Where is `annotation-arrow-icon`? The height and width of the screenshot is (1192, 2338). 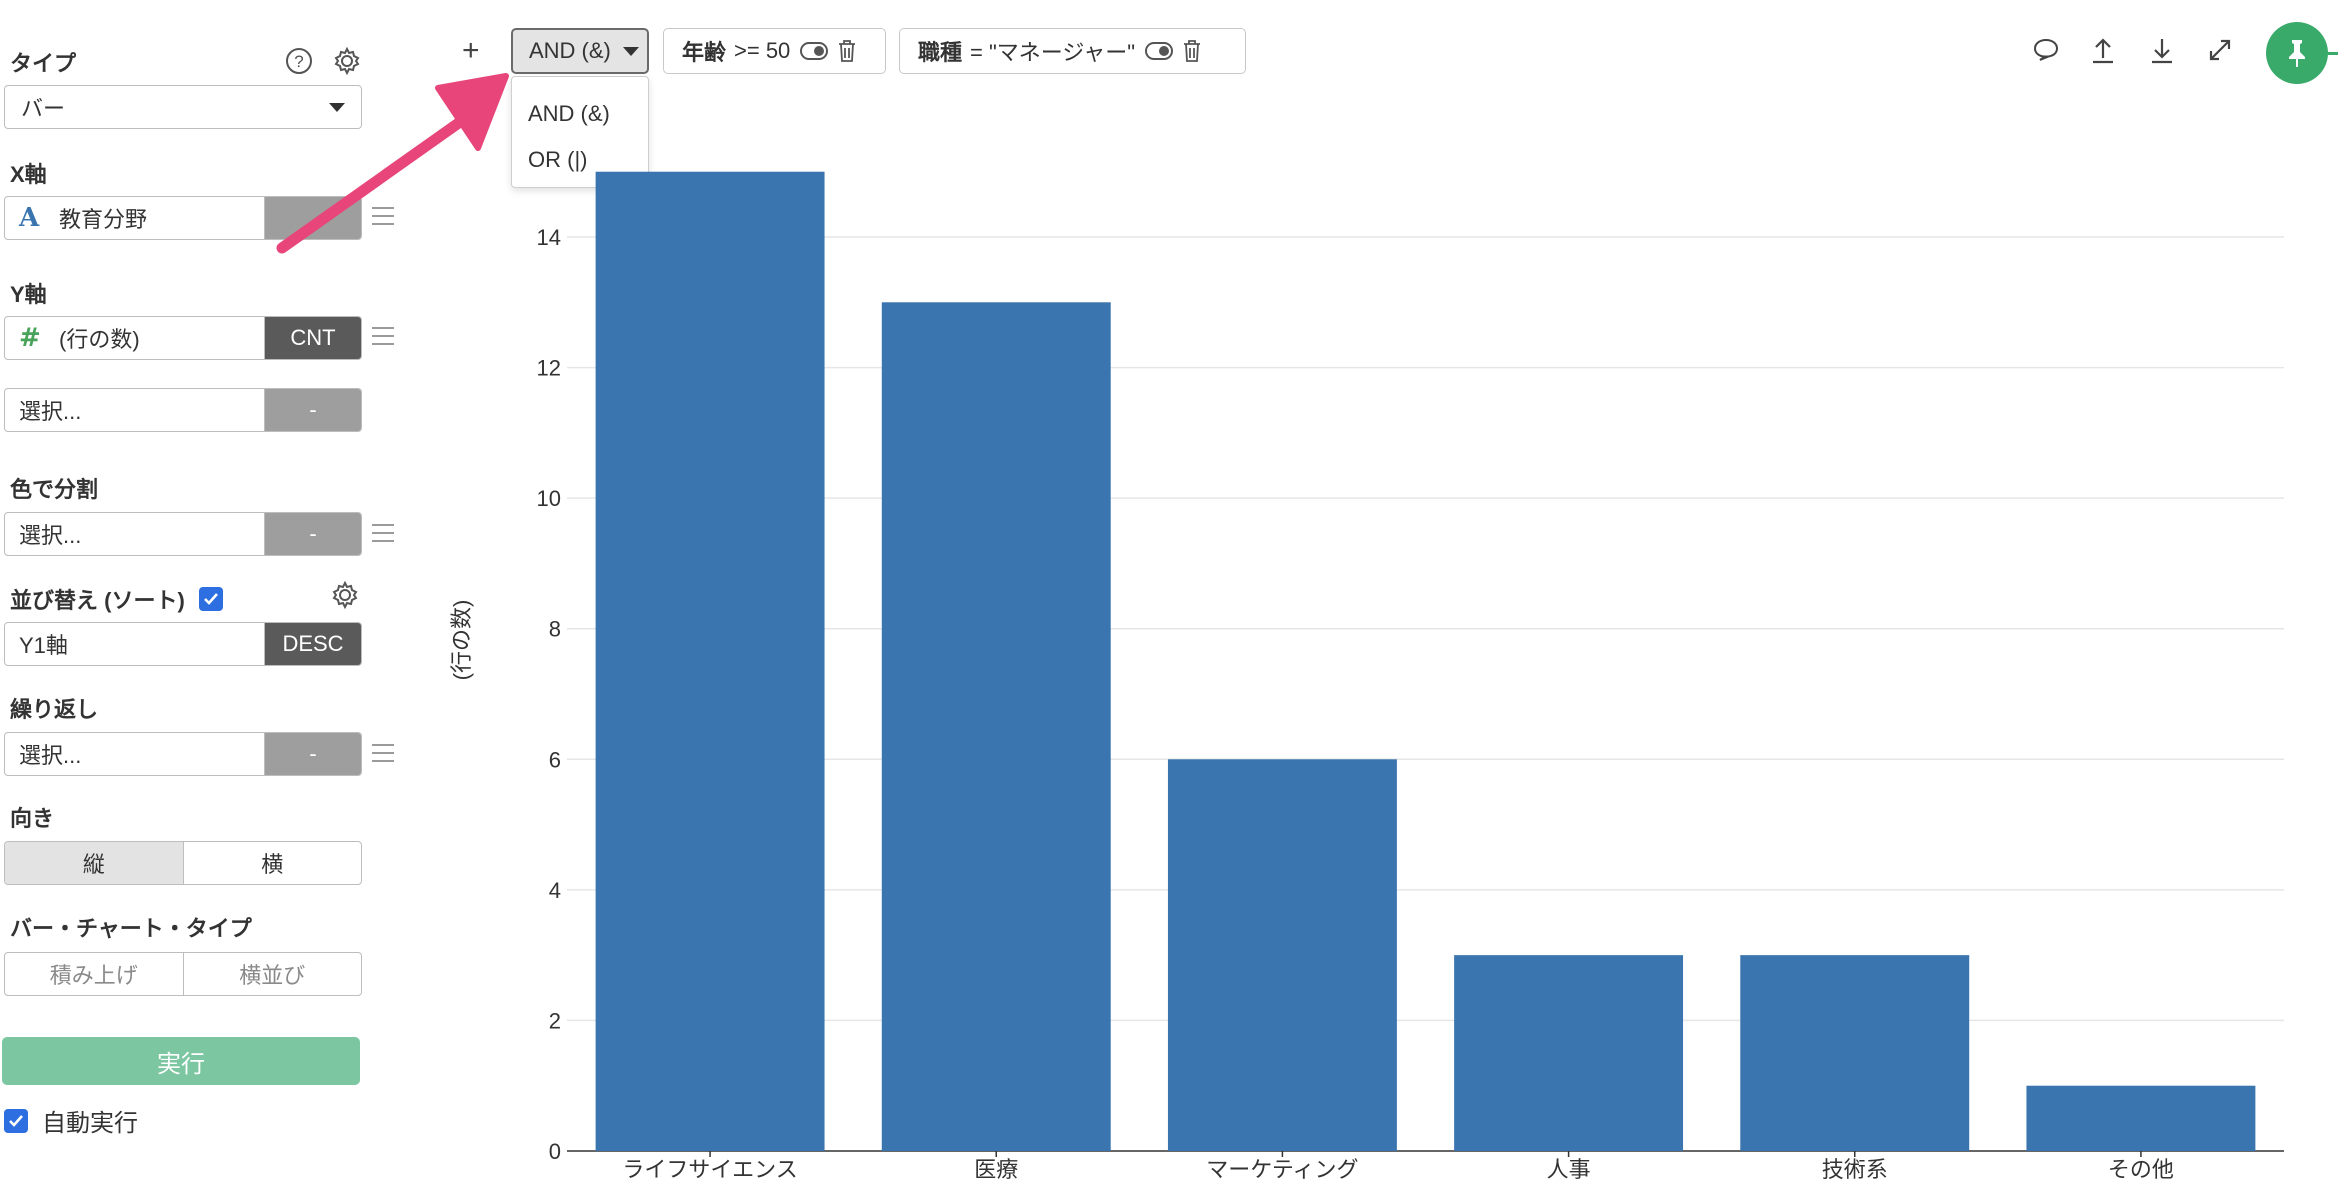 annotation-arrow-icon is located at coordinates (392, 163).